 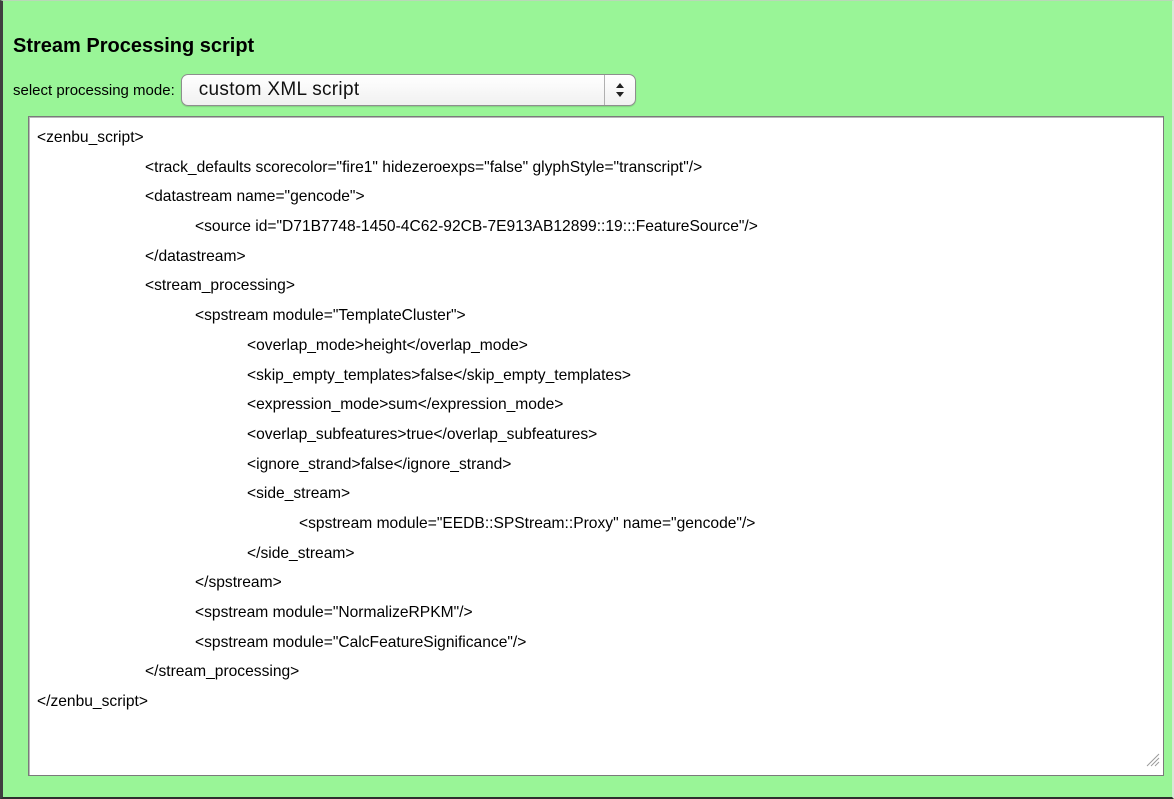 I want to click on script-line: <zenbu_script>, so click(x=90, y=137).